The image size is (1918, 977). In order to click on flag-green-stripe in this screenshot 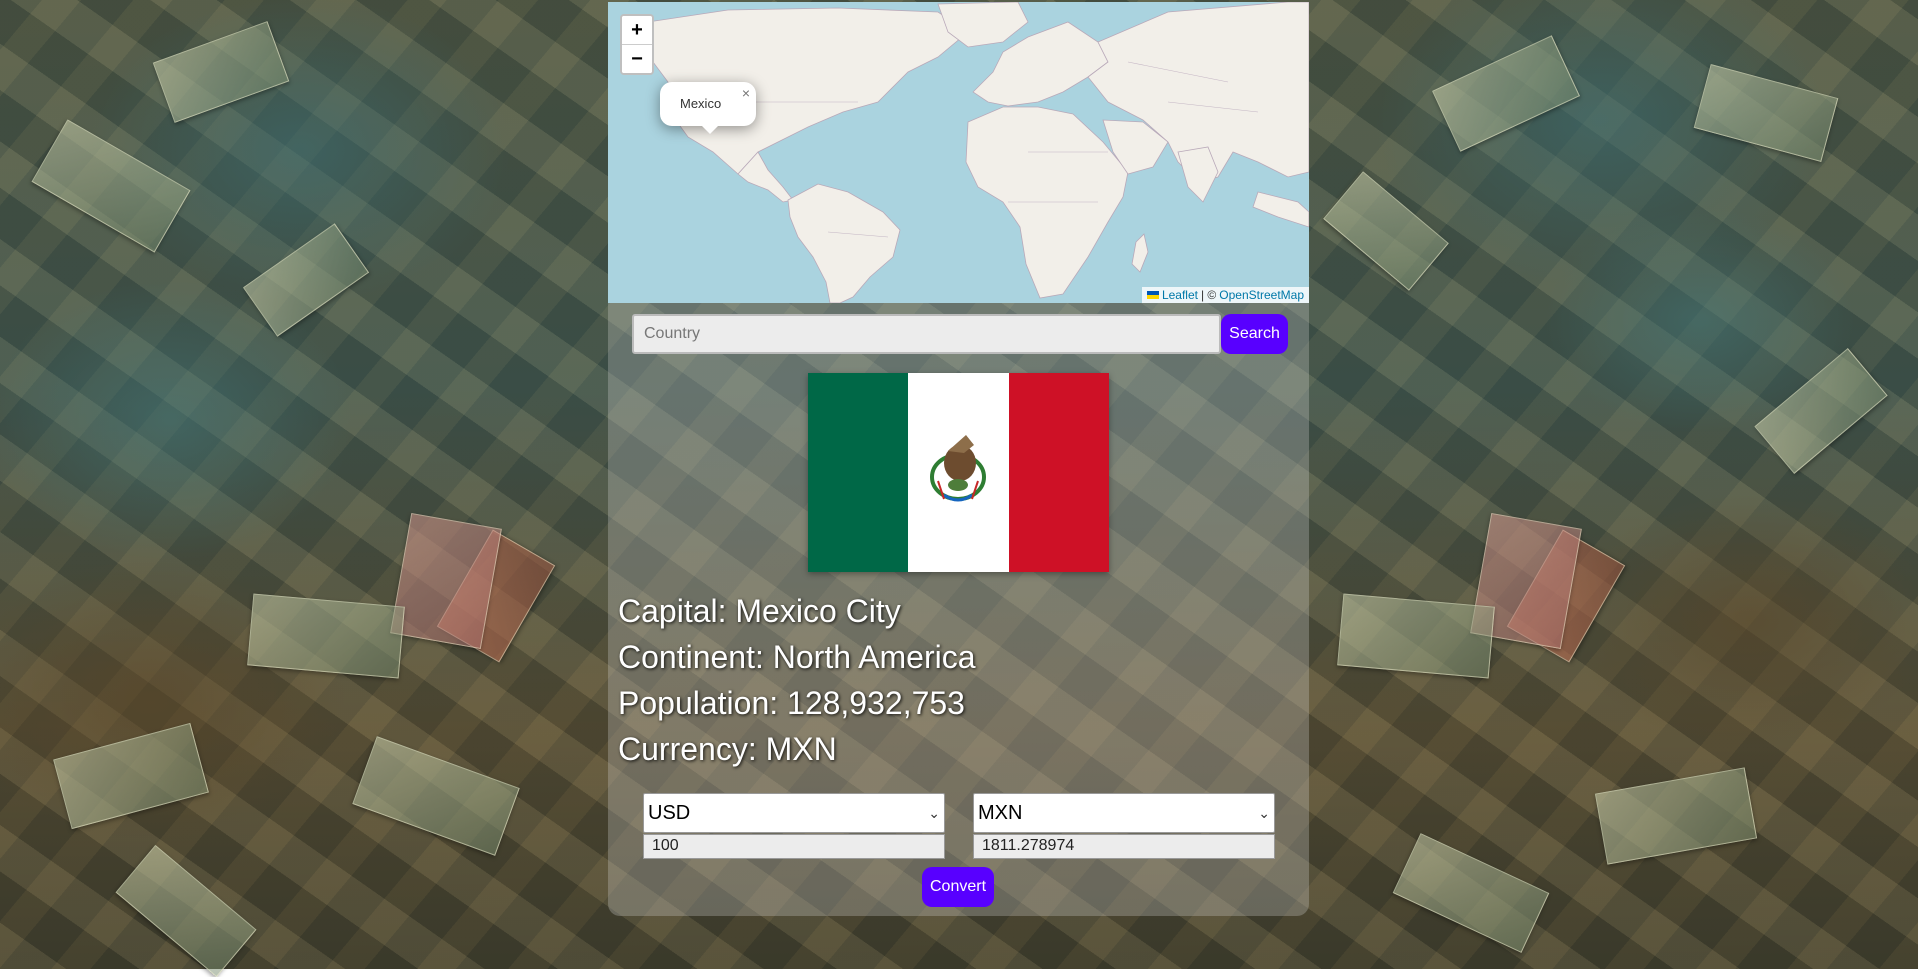, I will do `click(858, 472)`.